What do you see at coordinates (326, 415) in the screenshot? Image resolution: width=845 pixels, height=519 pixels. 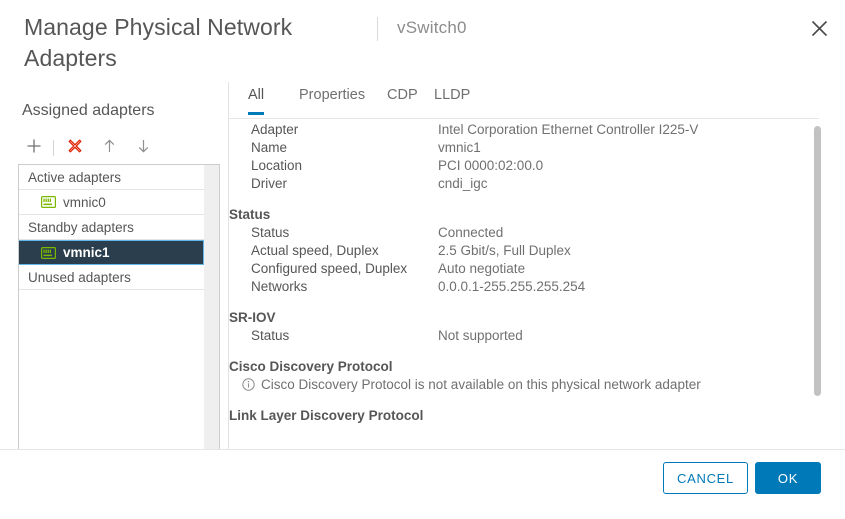 I see `section-heading-lldp: Link Layer Discovery Protocol` at bounding box center [326, 415].